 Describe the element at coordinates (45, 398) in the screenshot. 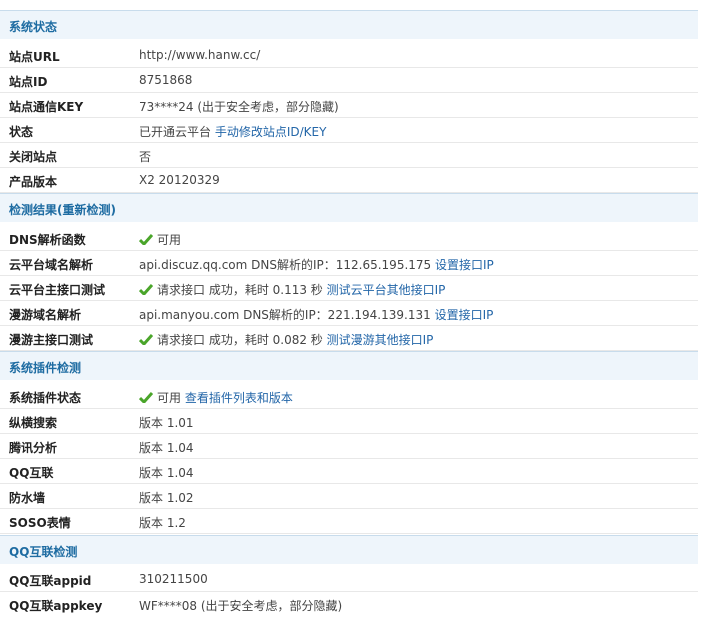

I see `row-label: 系统插件状态` at that location.